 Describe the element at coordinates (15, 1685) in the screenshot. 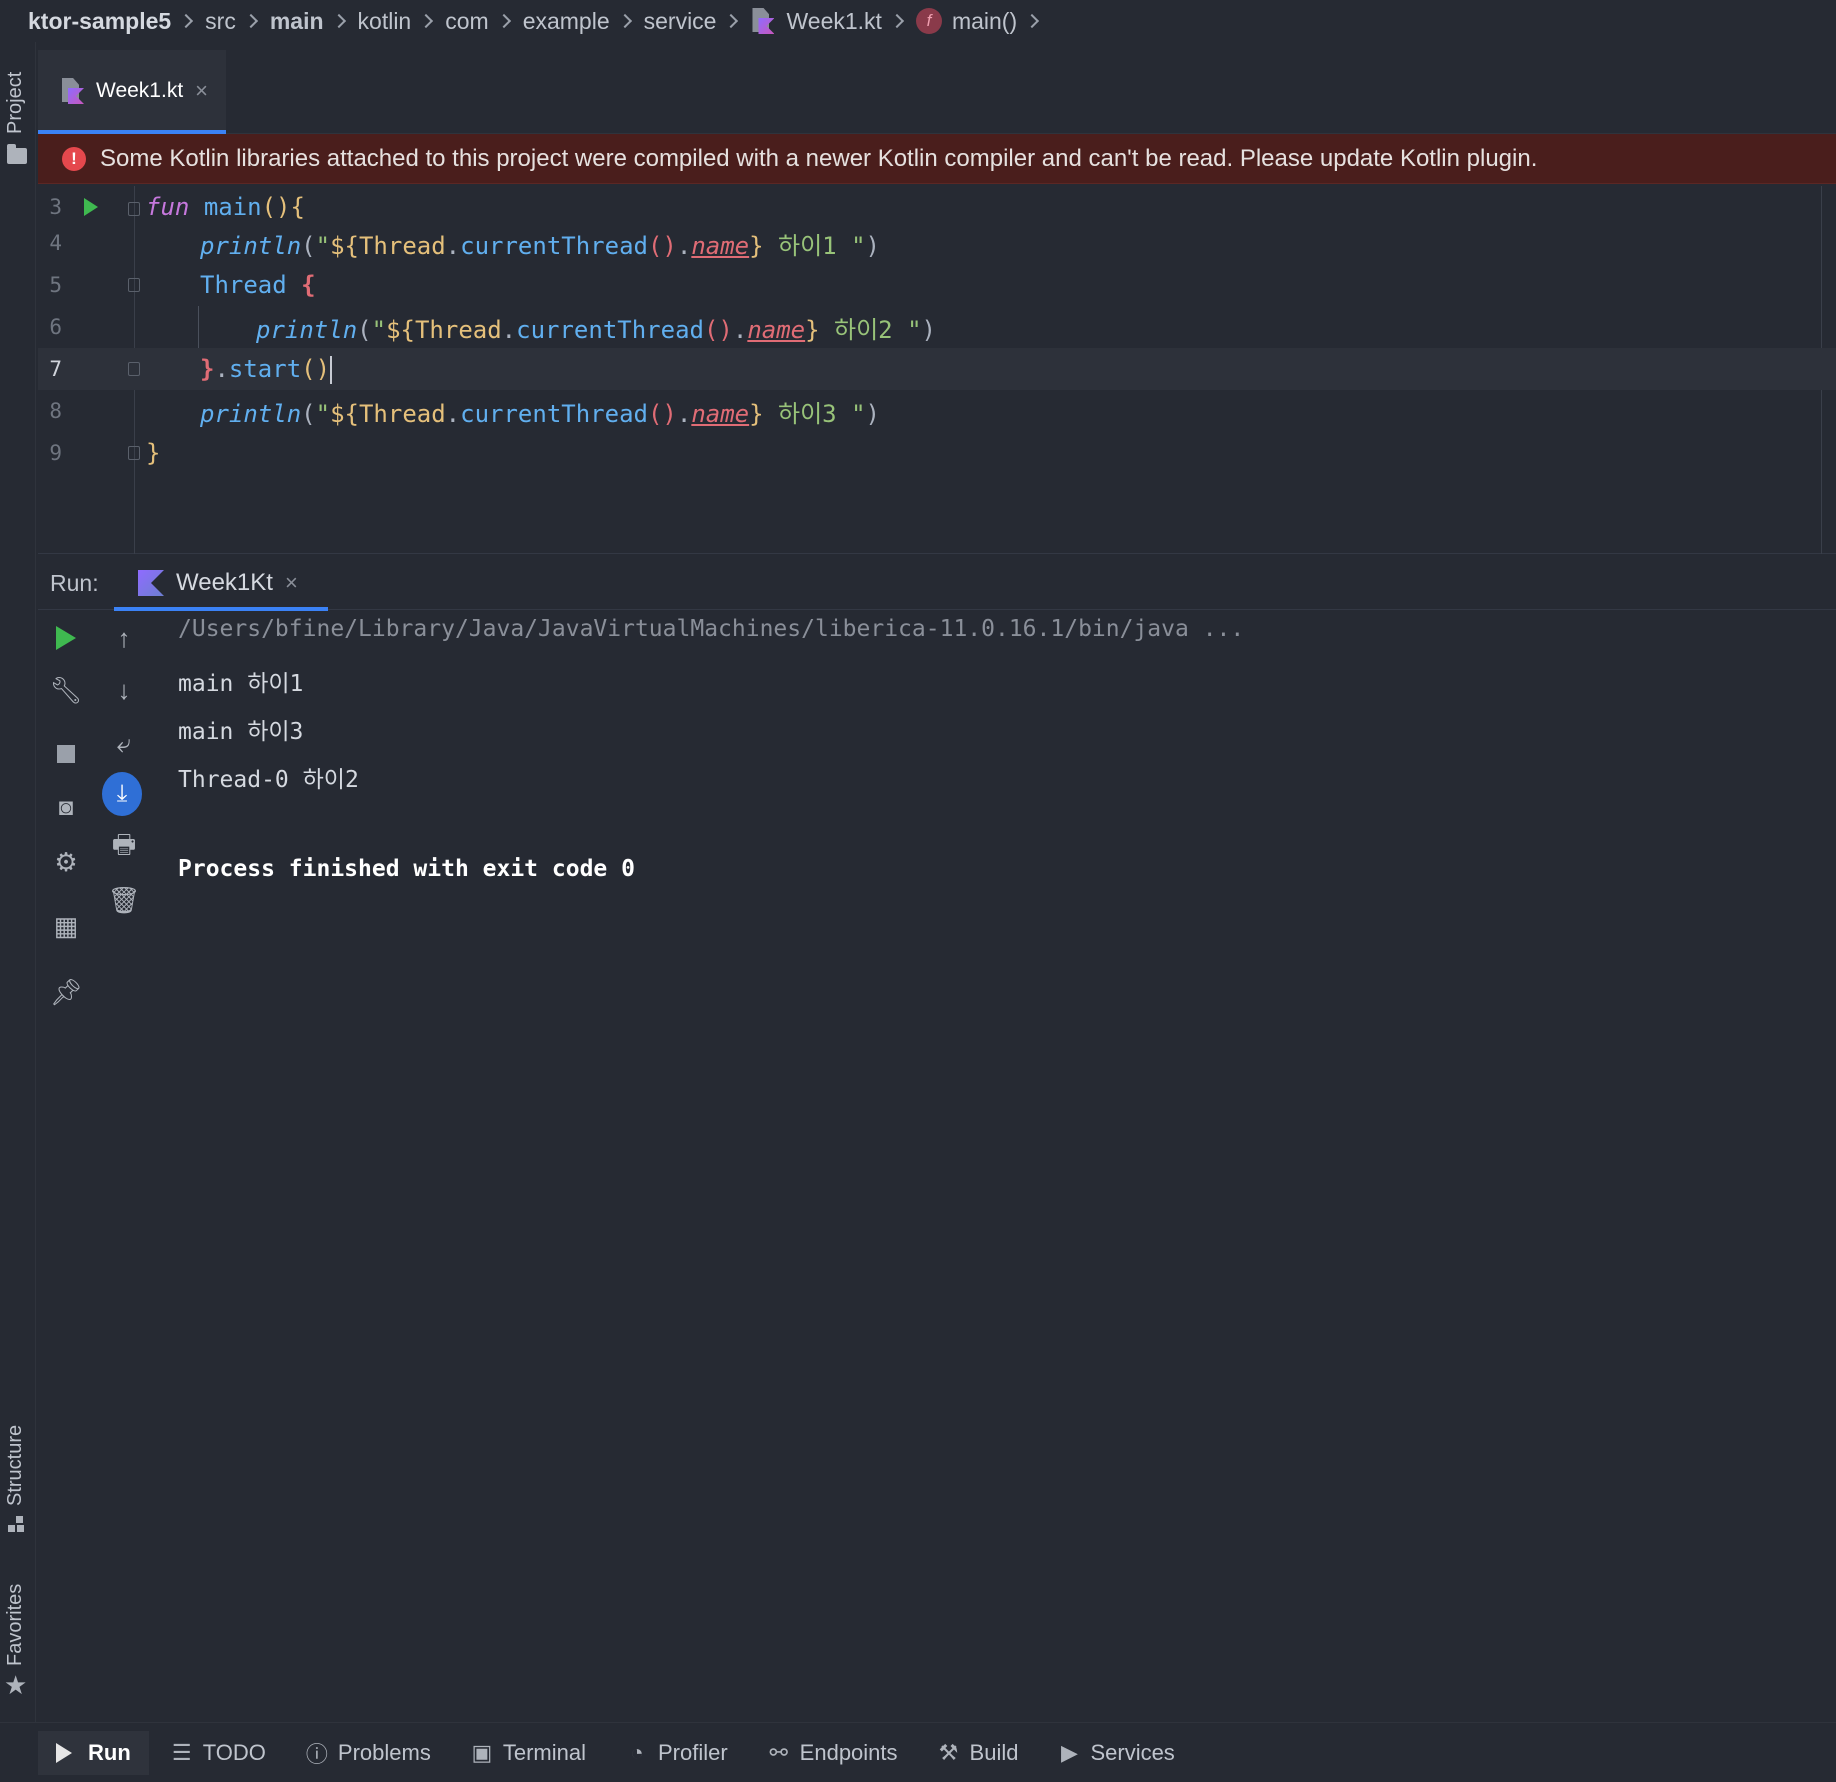

I see `star-icon: ★` at that location.